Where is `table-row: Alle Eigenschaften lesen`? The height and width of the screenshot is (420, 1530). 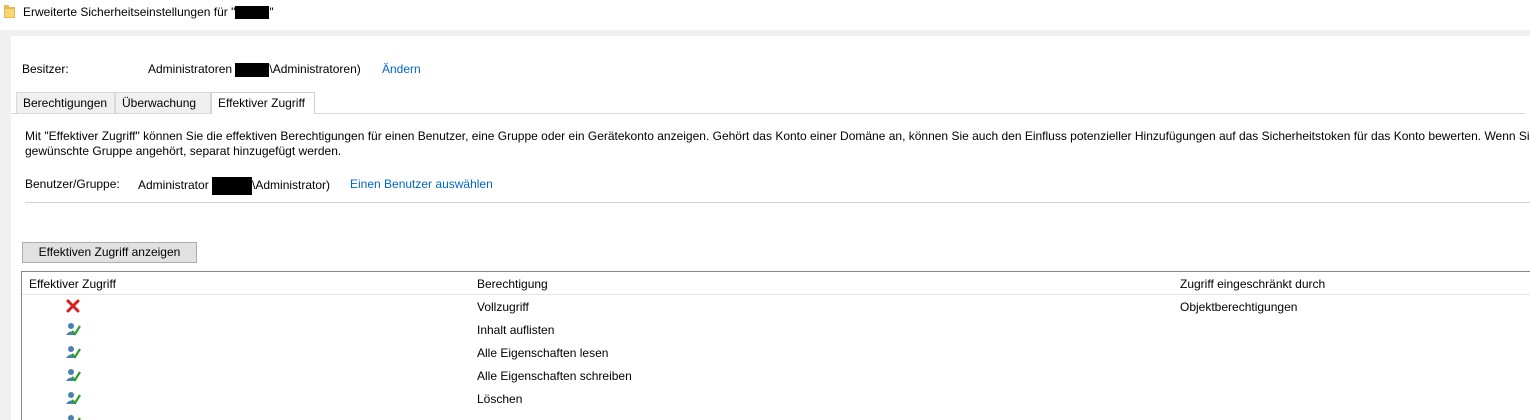
table-row: Alle Eigenschaften lesen is located at coordinates (776, 353).